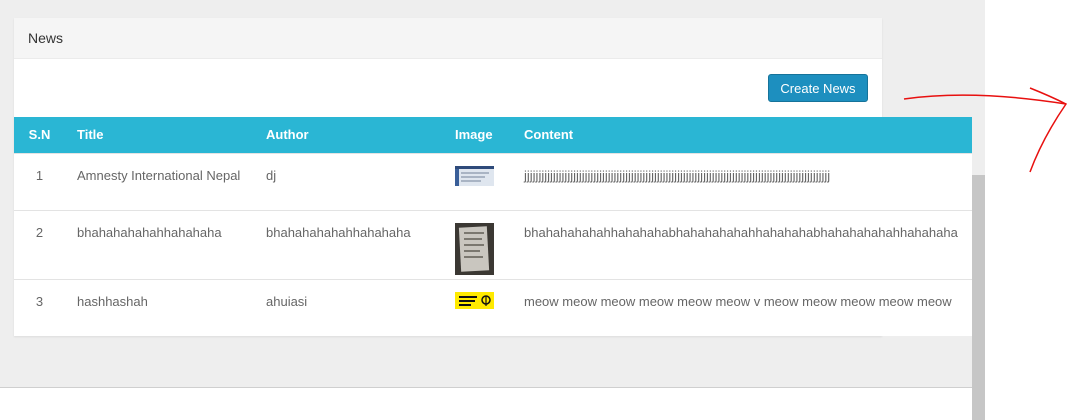  What do you see at coordinates (348, 181) in the screenshot?
I see `cell-author: dj` at bounding box center [348, 181].